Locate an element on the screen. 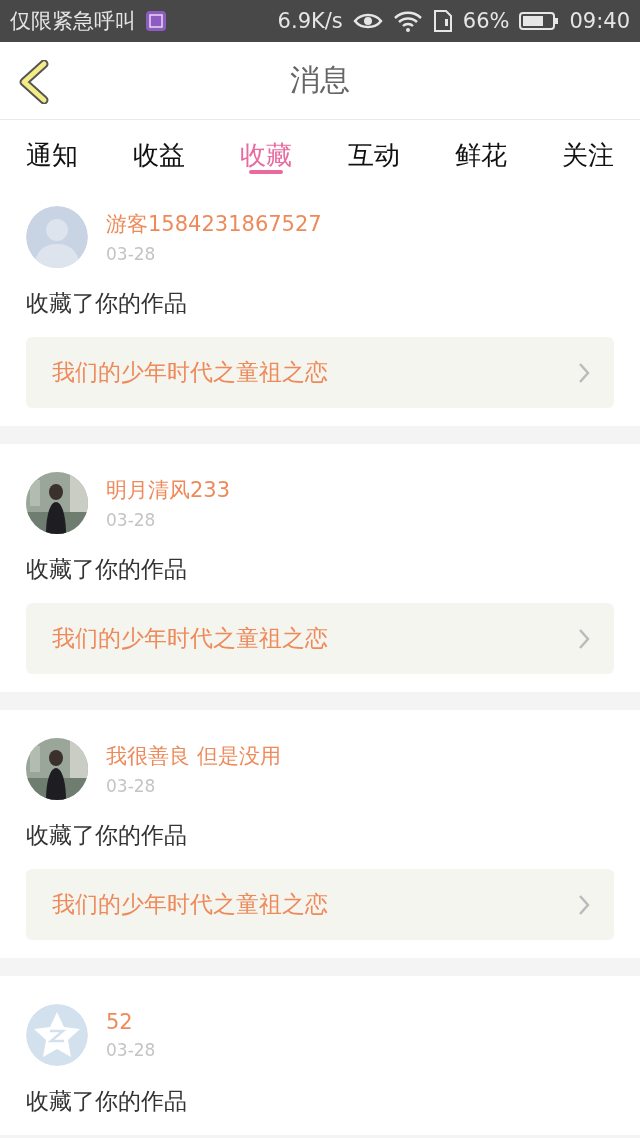  clock: 09:40 is located at coordinates (599, 21).